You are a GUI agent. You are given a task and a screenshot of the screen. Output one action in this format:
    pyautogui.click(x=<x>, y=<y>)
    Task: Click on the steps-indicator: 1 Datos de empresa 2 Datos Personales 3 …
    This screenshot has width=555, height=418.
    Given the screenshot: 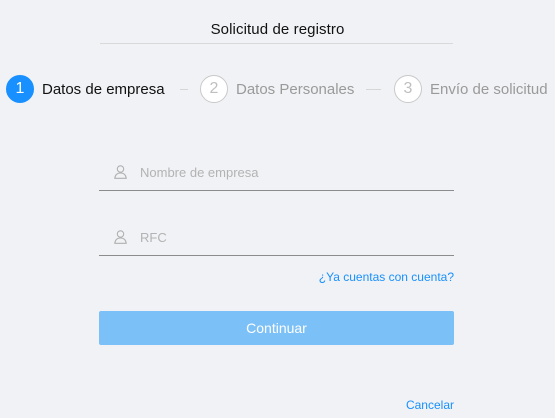 What is the action you would take?
    pyautogui.click(x=277, y=89)
    